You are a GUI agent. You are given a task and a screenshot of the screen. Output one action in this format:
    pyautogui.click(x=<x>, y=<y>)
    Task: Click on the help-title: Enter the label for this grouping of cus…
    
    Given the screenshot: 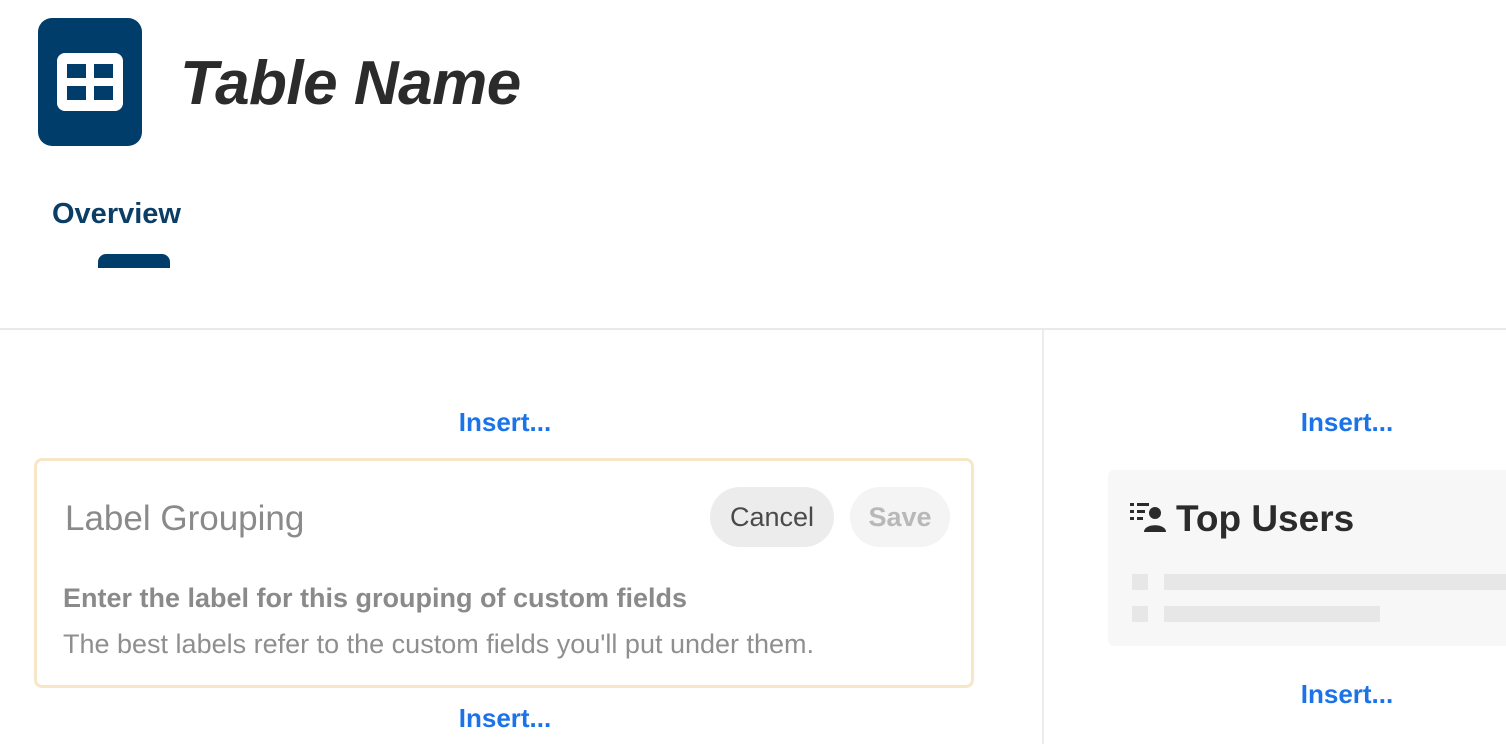 What is the action you would take?
    pyautogui.click(x=375, y=598)
    